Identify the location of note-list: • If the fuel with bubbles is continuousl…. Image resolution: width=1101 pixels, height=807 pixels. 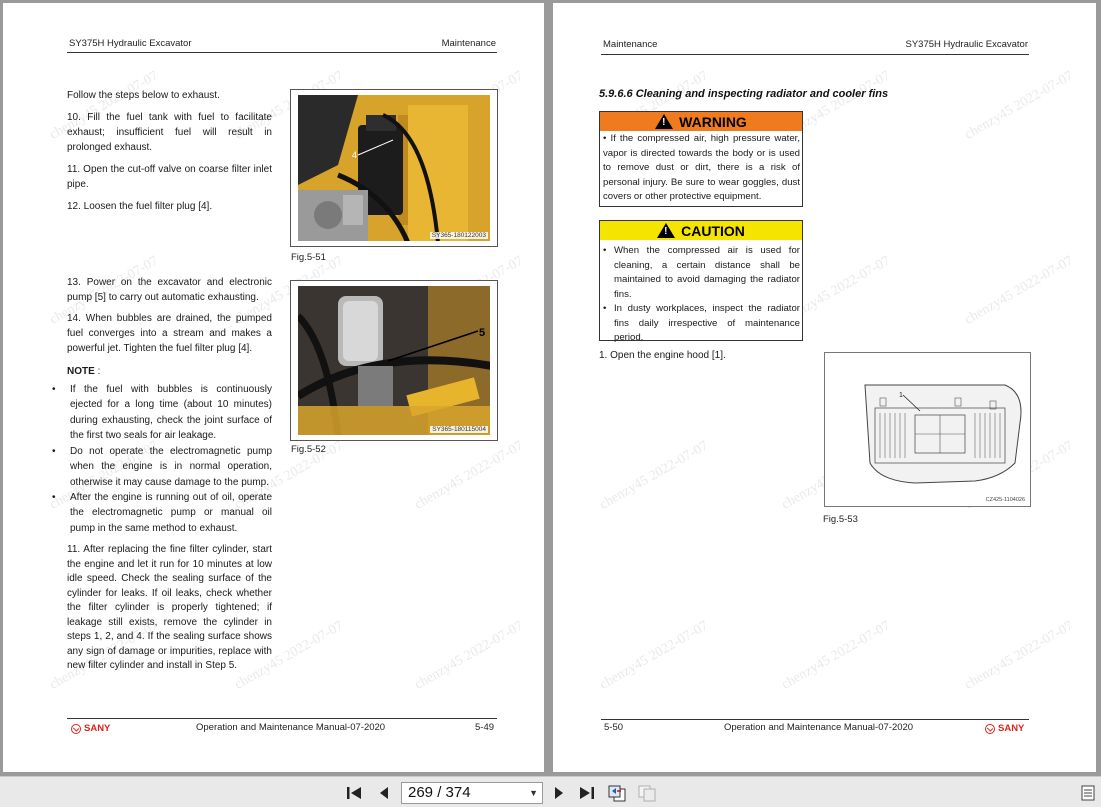
(162, 459).